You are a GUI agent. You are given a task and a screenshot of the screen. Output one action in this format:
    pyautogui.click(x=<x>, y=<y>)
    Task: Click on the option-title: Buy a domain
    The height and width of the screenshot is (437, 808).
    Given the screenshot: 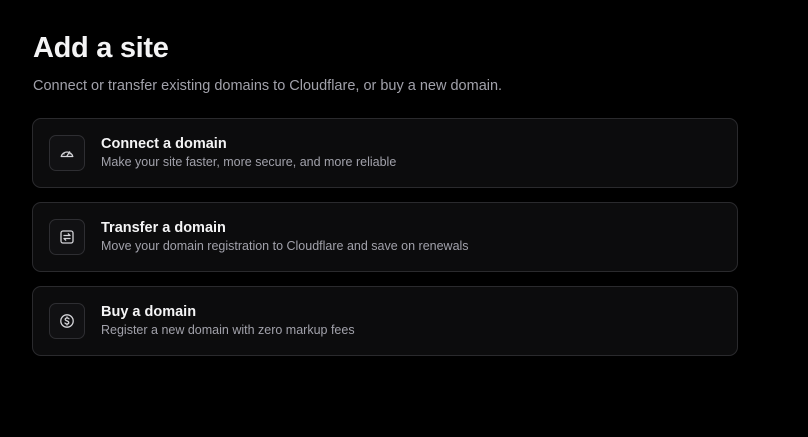 What is the action you would take?
    pyautogui.click(x=149, y=312)
    